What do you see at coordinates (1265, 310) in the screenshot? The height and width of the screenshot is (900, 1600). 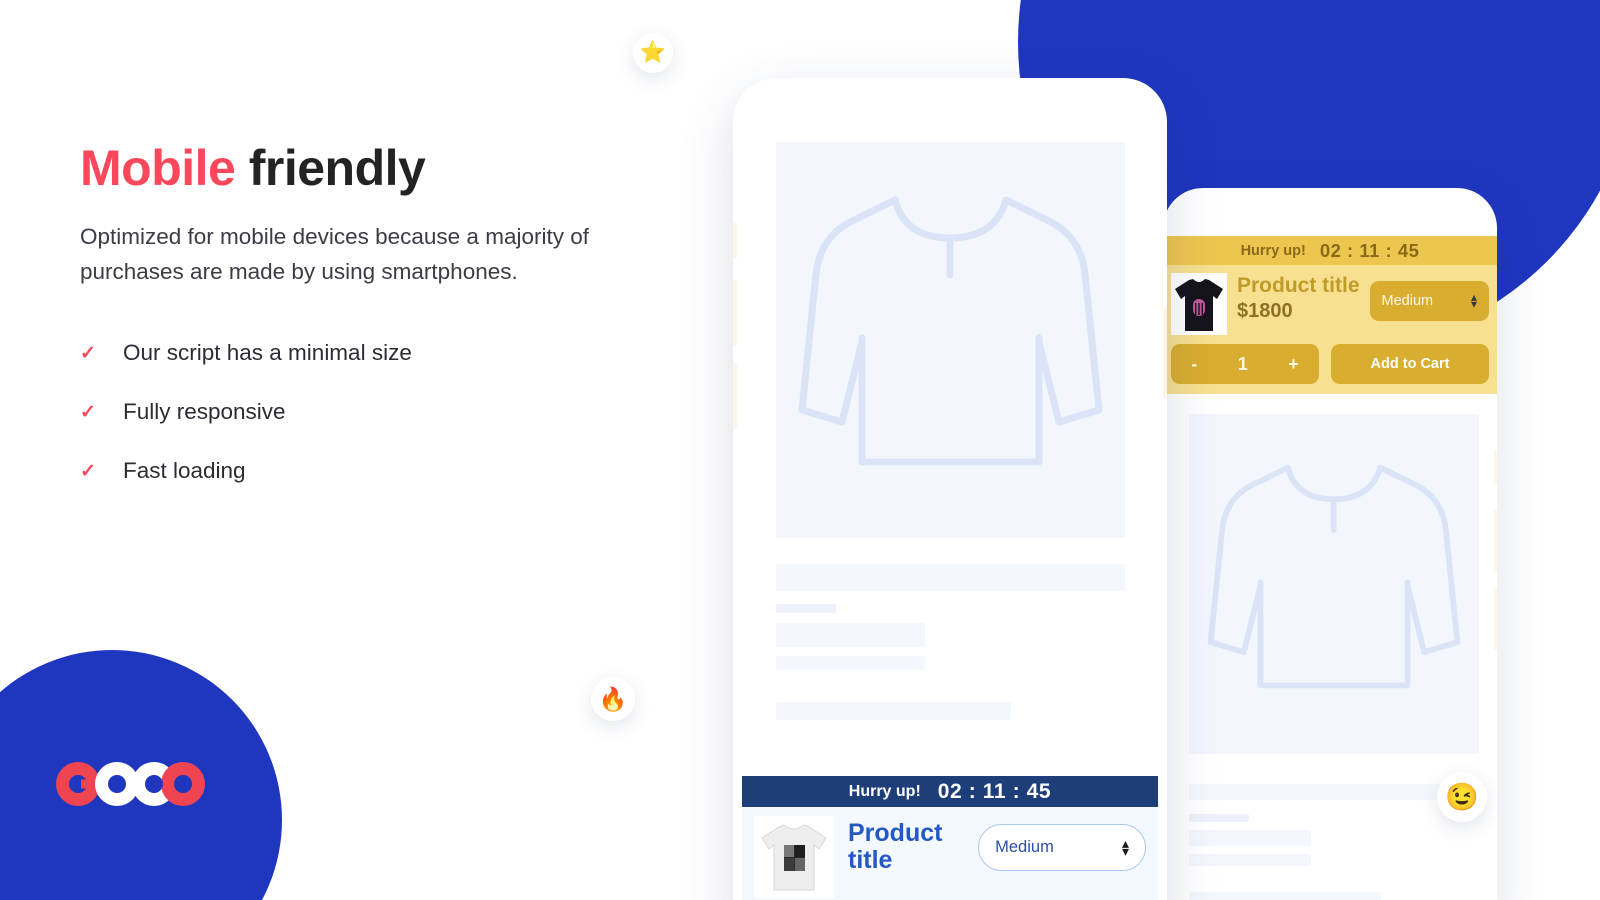 I see `secondary-product-price: $1800` at bounding box center [1265, 310].